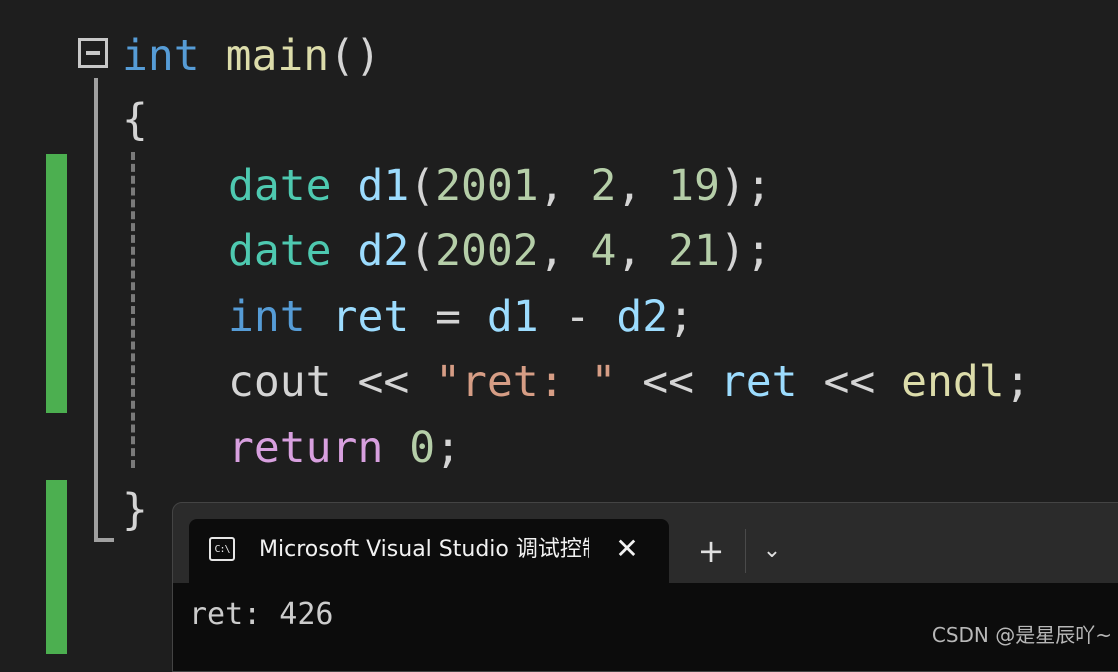 The image size is (1118, 672). Describe the element at coordinates (577, 317) in the screenshot. I see `token-operator: -` at that location.